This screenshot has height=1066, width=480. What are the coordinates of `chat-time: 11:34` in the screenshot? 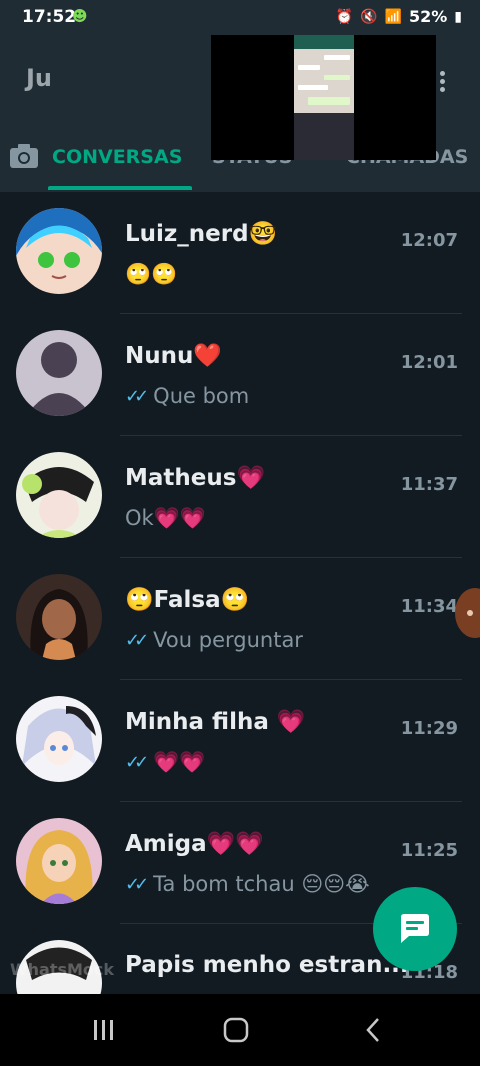 It's located at (429, 606).